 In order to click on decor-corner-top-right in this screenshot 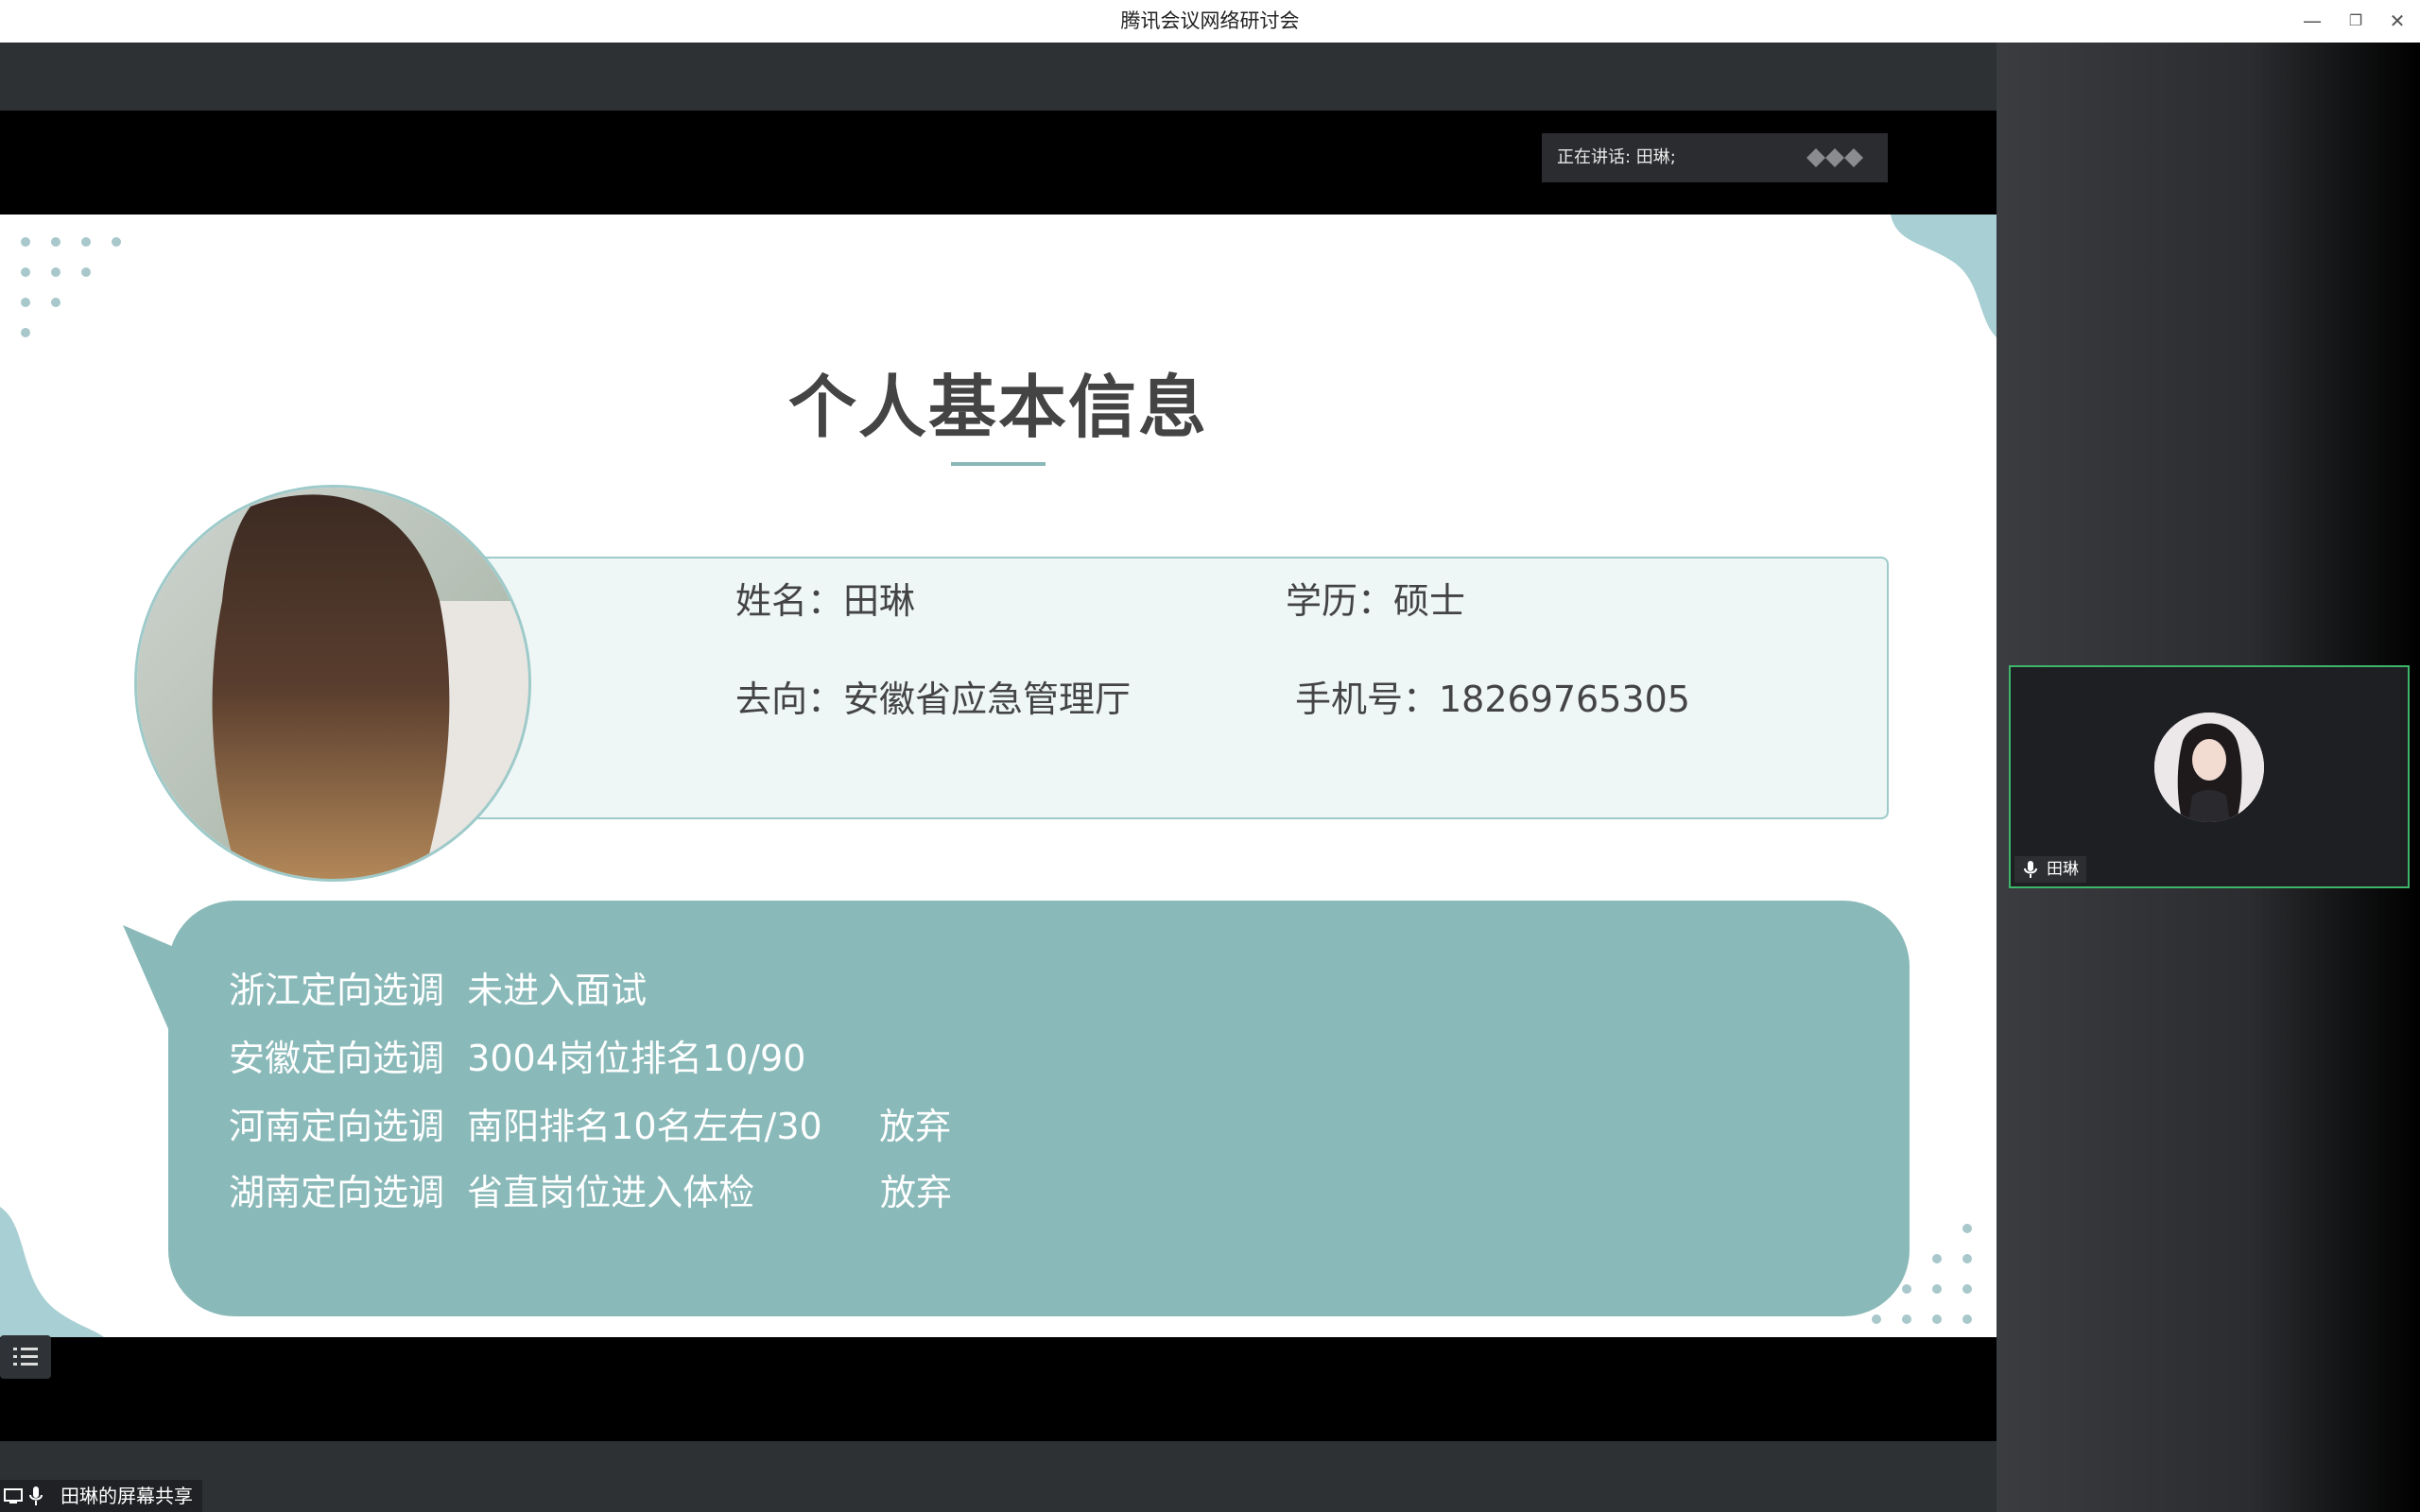, I will do `click(1943, 276)`.